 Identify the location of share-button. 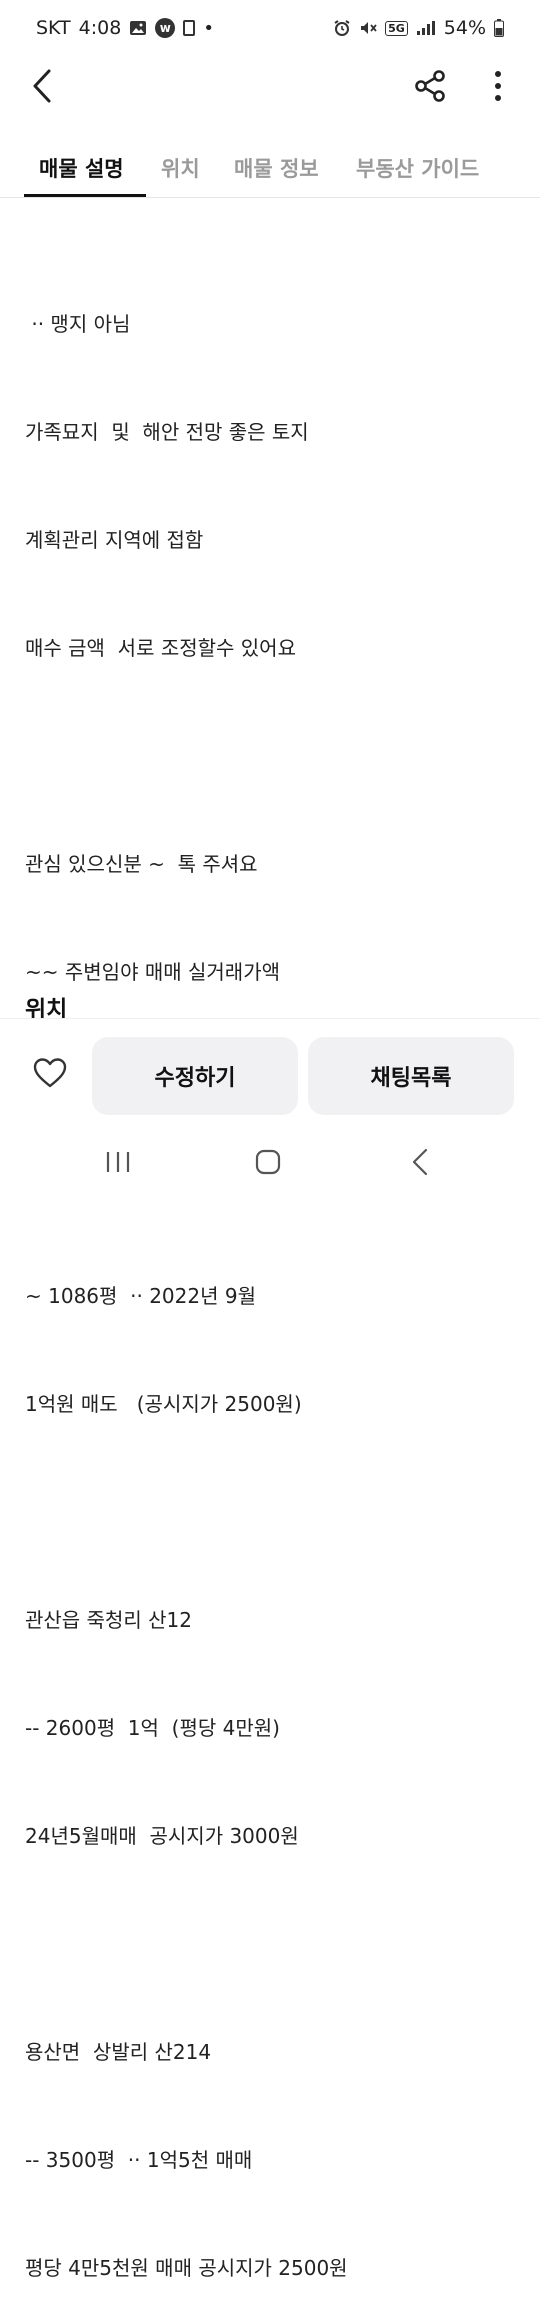
(430, 88).